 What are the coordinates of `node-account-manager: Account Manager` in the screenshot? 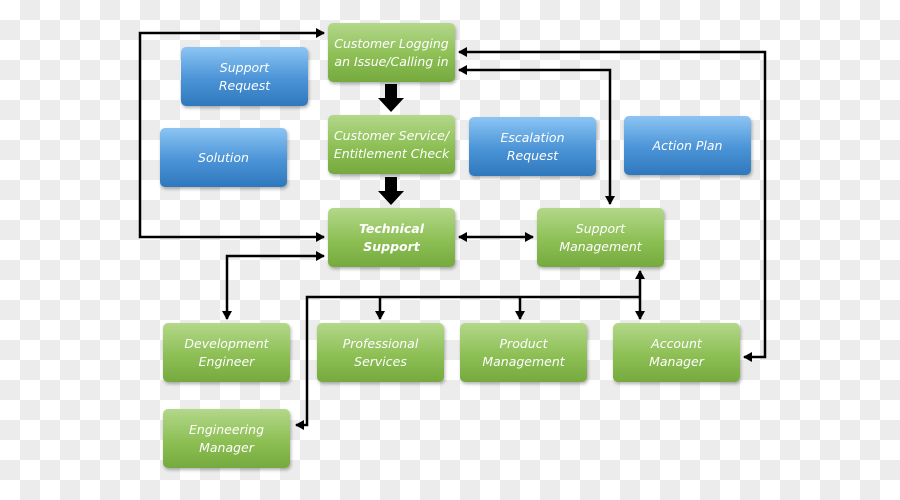 It's located at (676, 352).